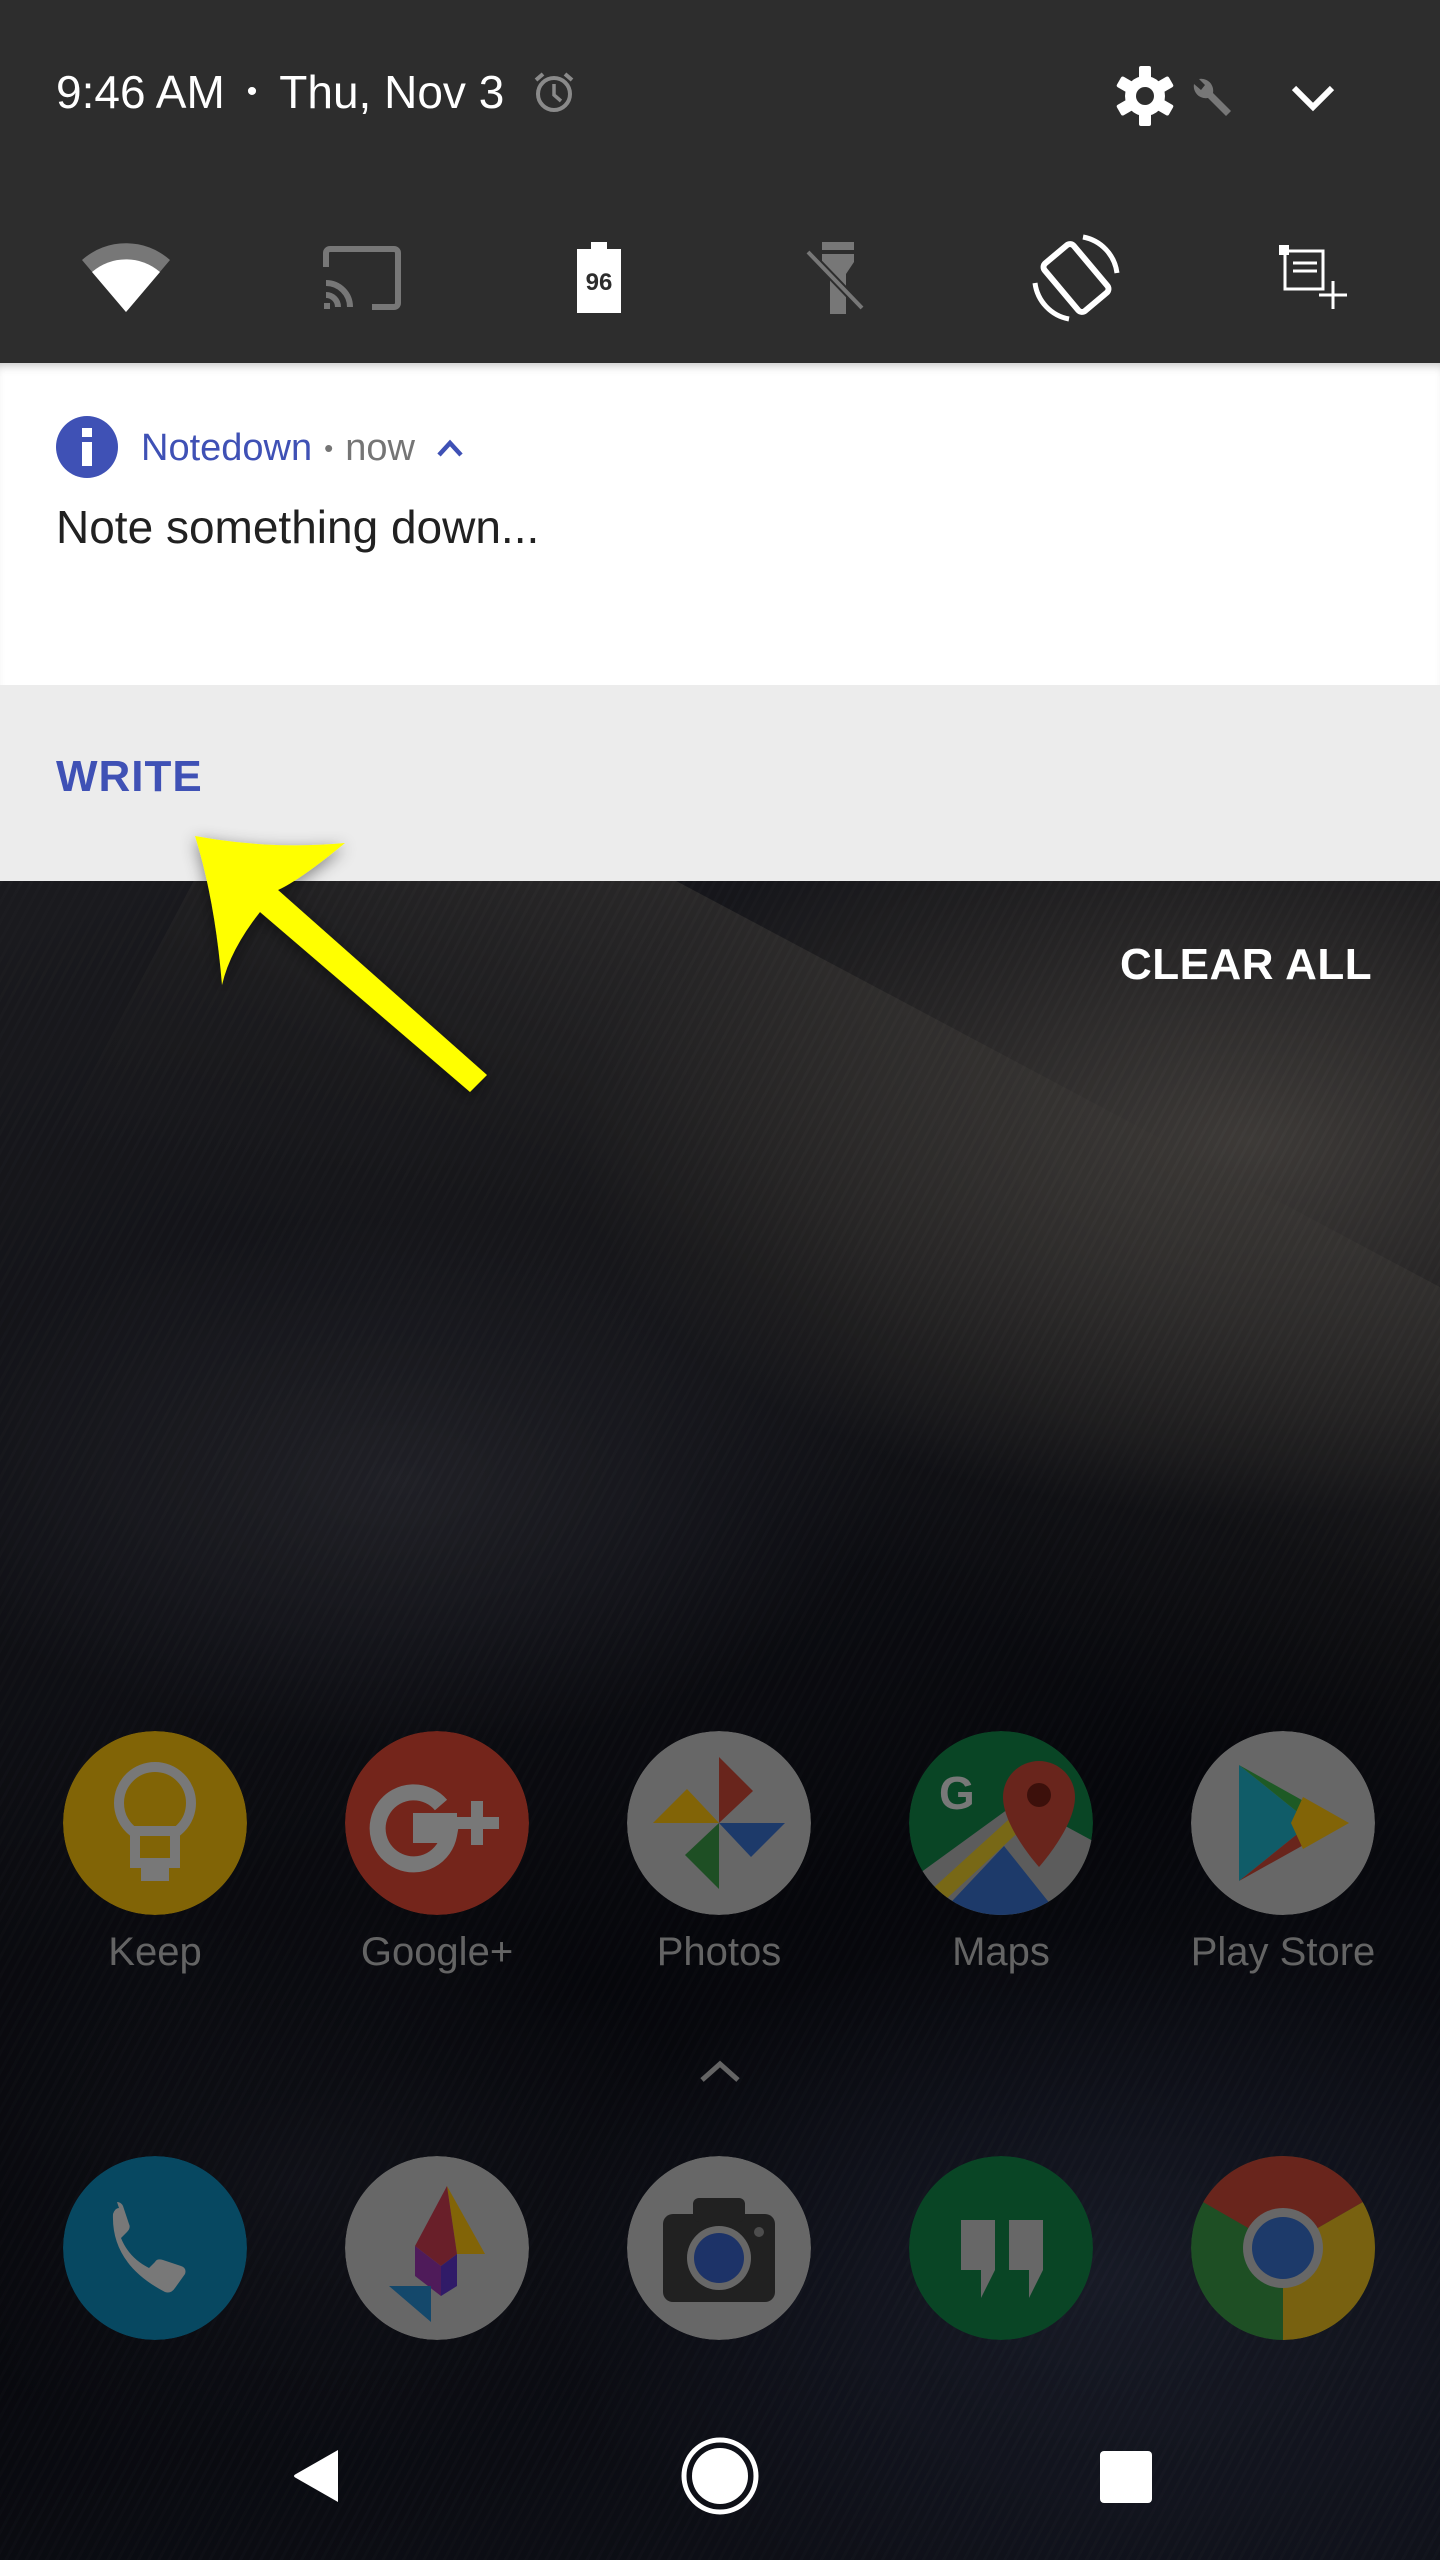 The width and height of the screenshot is (1440, 2560). What do you see at coordinates (1283, 1952) in the screenshot?
I see `app-label-play-store: Play Store` at bounding box center [1283, 1952].